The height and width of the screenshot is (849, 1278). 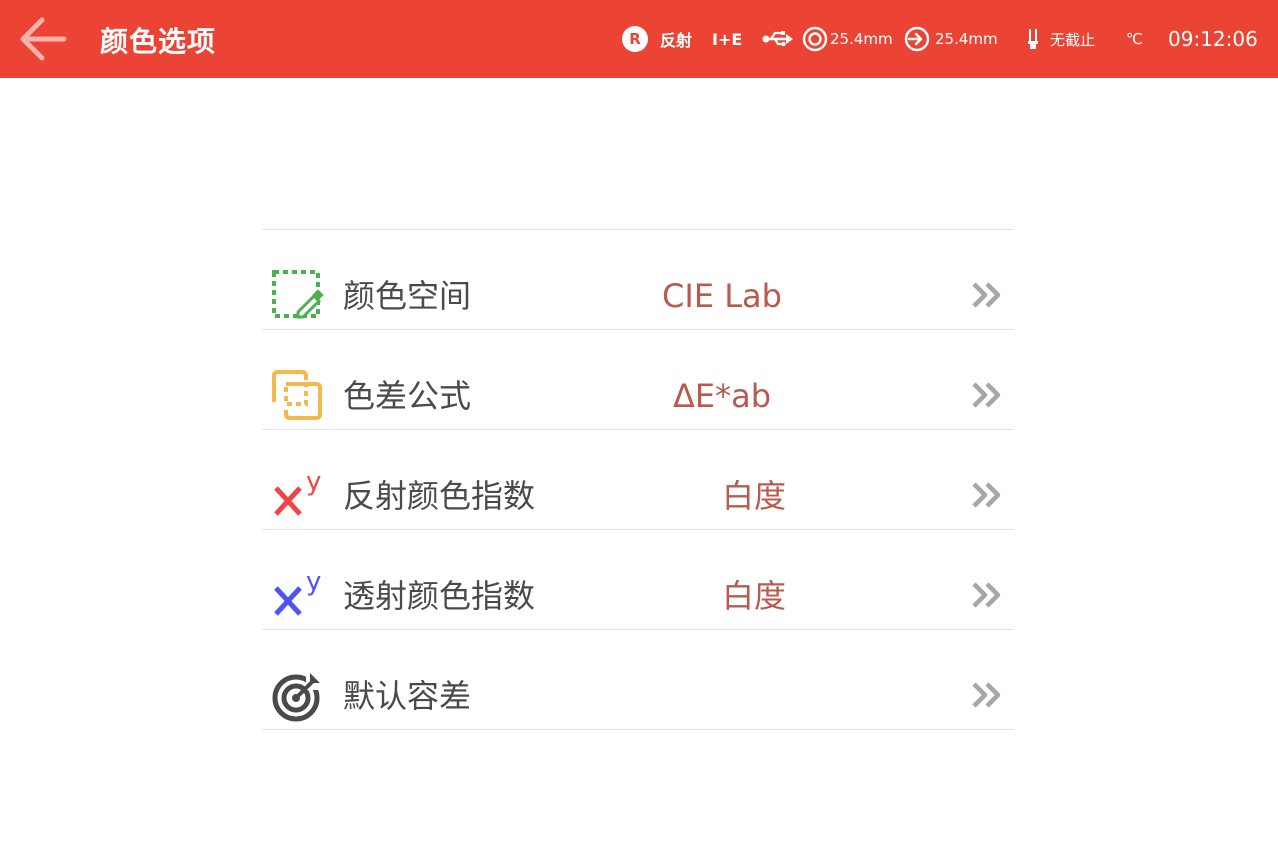 I want to click on aperture-value: 25.4mm, so click(x=861, y=39).